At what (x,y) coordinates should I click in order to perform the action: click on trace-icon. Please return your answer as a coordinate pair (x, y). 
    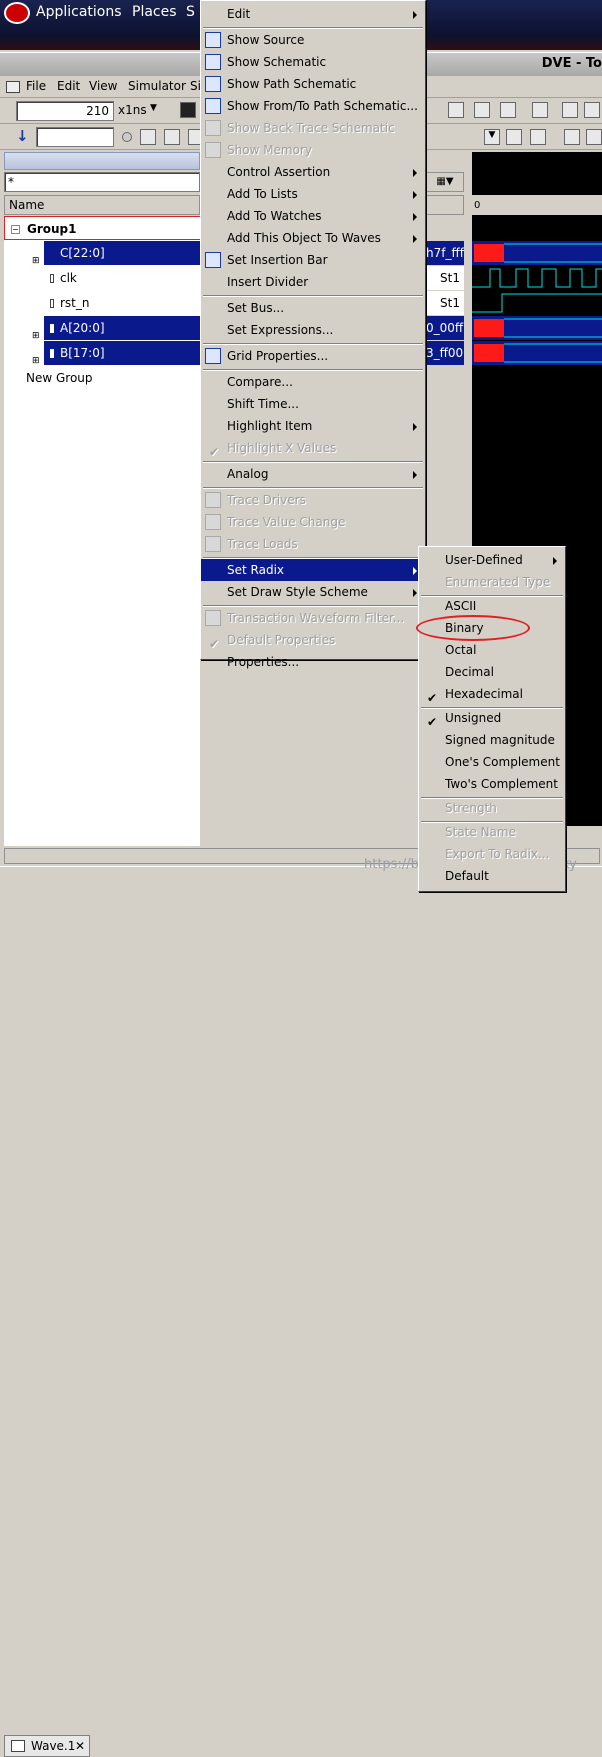
    Looking at the image, I should click on (508, 110).